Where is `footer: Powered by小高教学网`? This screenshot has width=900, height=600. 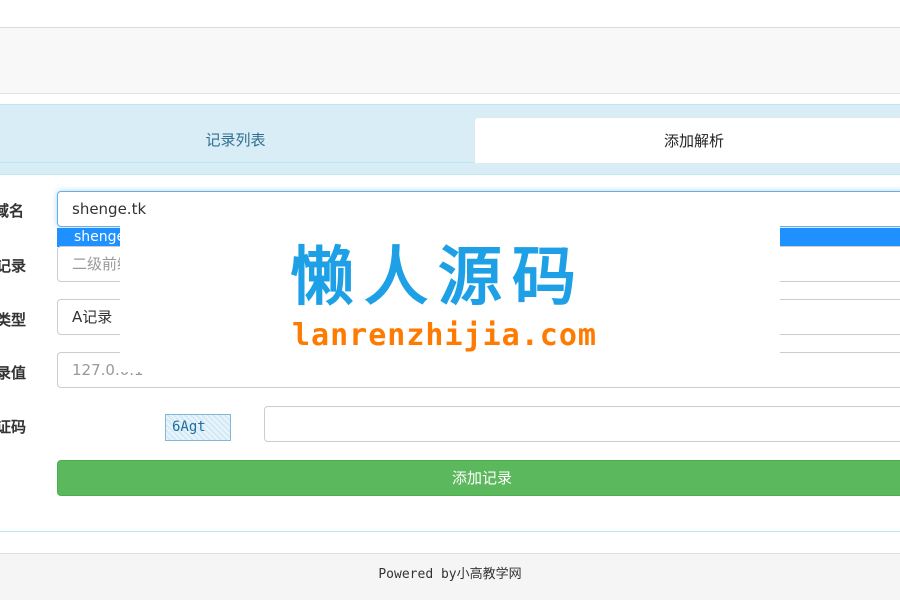 footer: Powered by小高教学网 is located at coordinates (450, 576).